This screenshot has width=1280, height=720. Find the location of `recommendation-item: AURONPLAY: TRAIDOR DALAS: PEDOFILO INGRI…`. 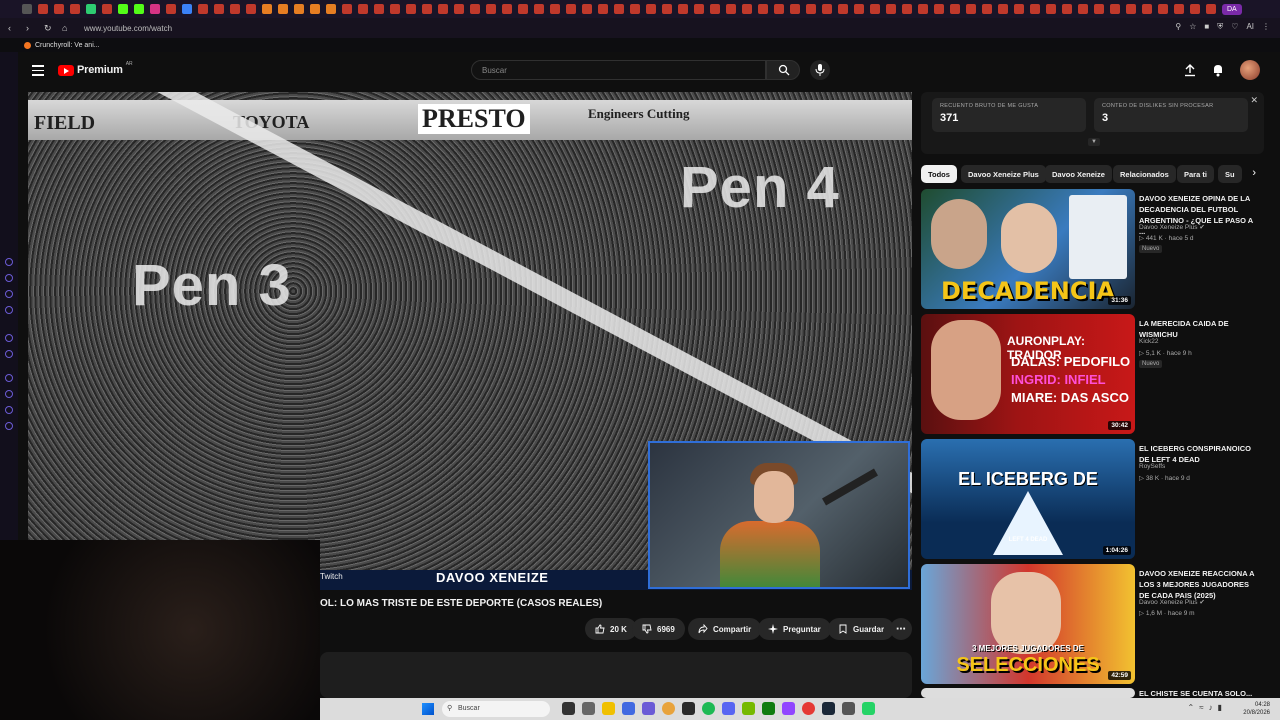

recommendation-item: AURONPLAY: TRAIDOR DALAS: PEDOFILO INGRI… is located at coordinates (1092, 374).